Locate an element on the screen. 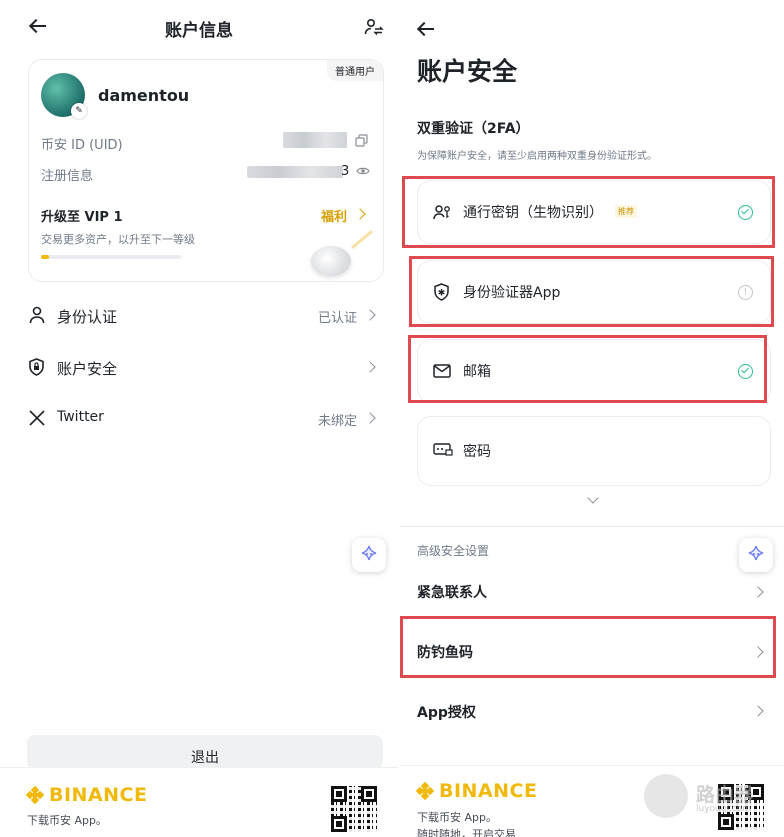 The width and height of the screenshot is (784, 837). identity-status: 已认证 is located at coordinates (338, 318).